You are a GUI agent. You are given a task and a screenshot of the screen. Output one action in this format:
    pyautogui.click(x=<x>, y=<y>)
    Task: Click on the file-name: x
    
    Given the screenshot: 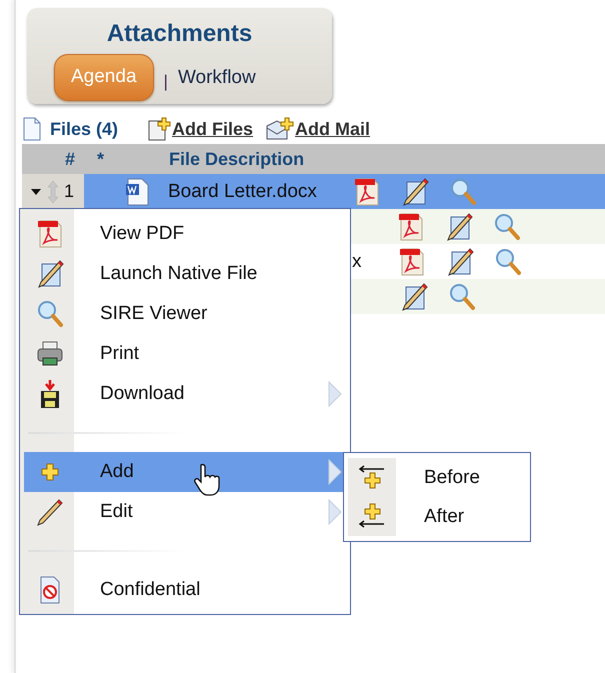 What is the action you would take?
    pyautogui.click(x=357, y=261)
    